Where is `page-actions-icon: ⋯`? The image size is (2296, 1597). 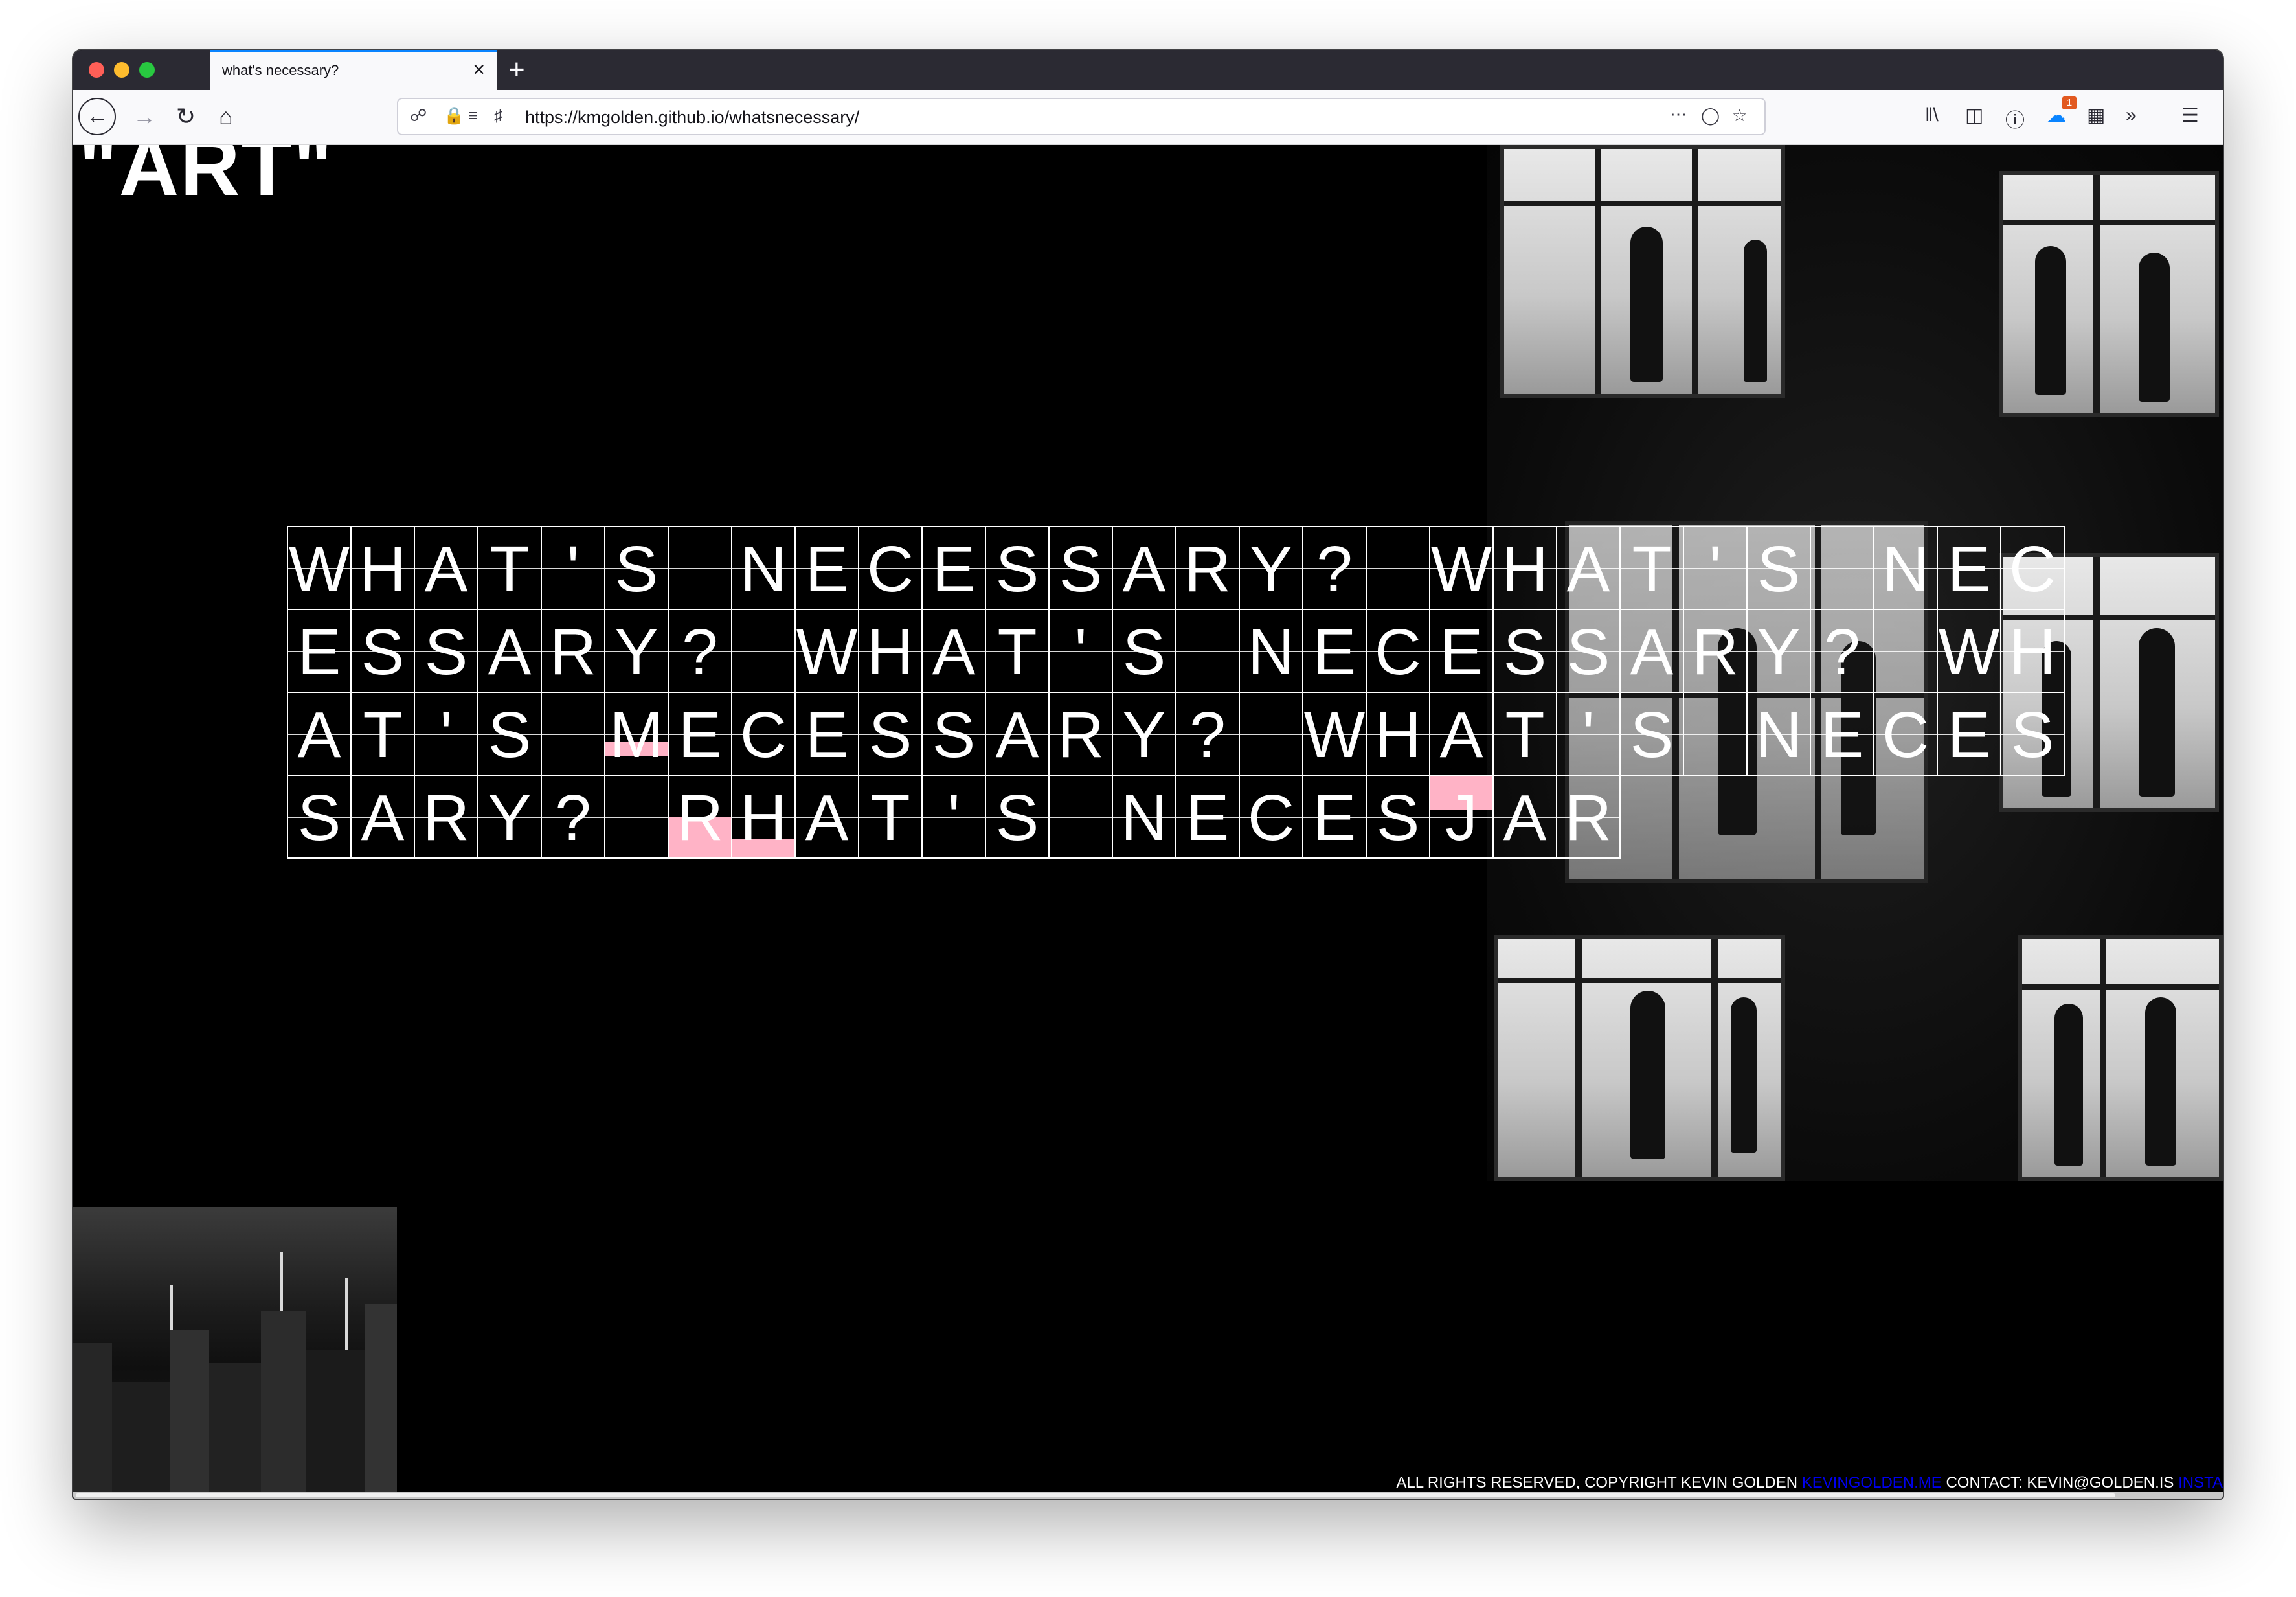 page-actions-icon: ⋯ is located at coordinates (1678, 114).